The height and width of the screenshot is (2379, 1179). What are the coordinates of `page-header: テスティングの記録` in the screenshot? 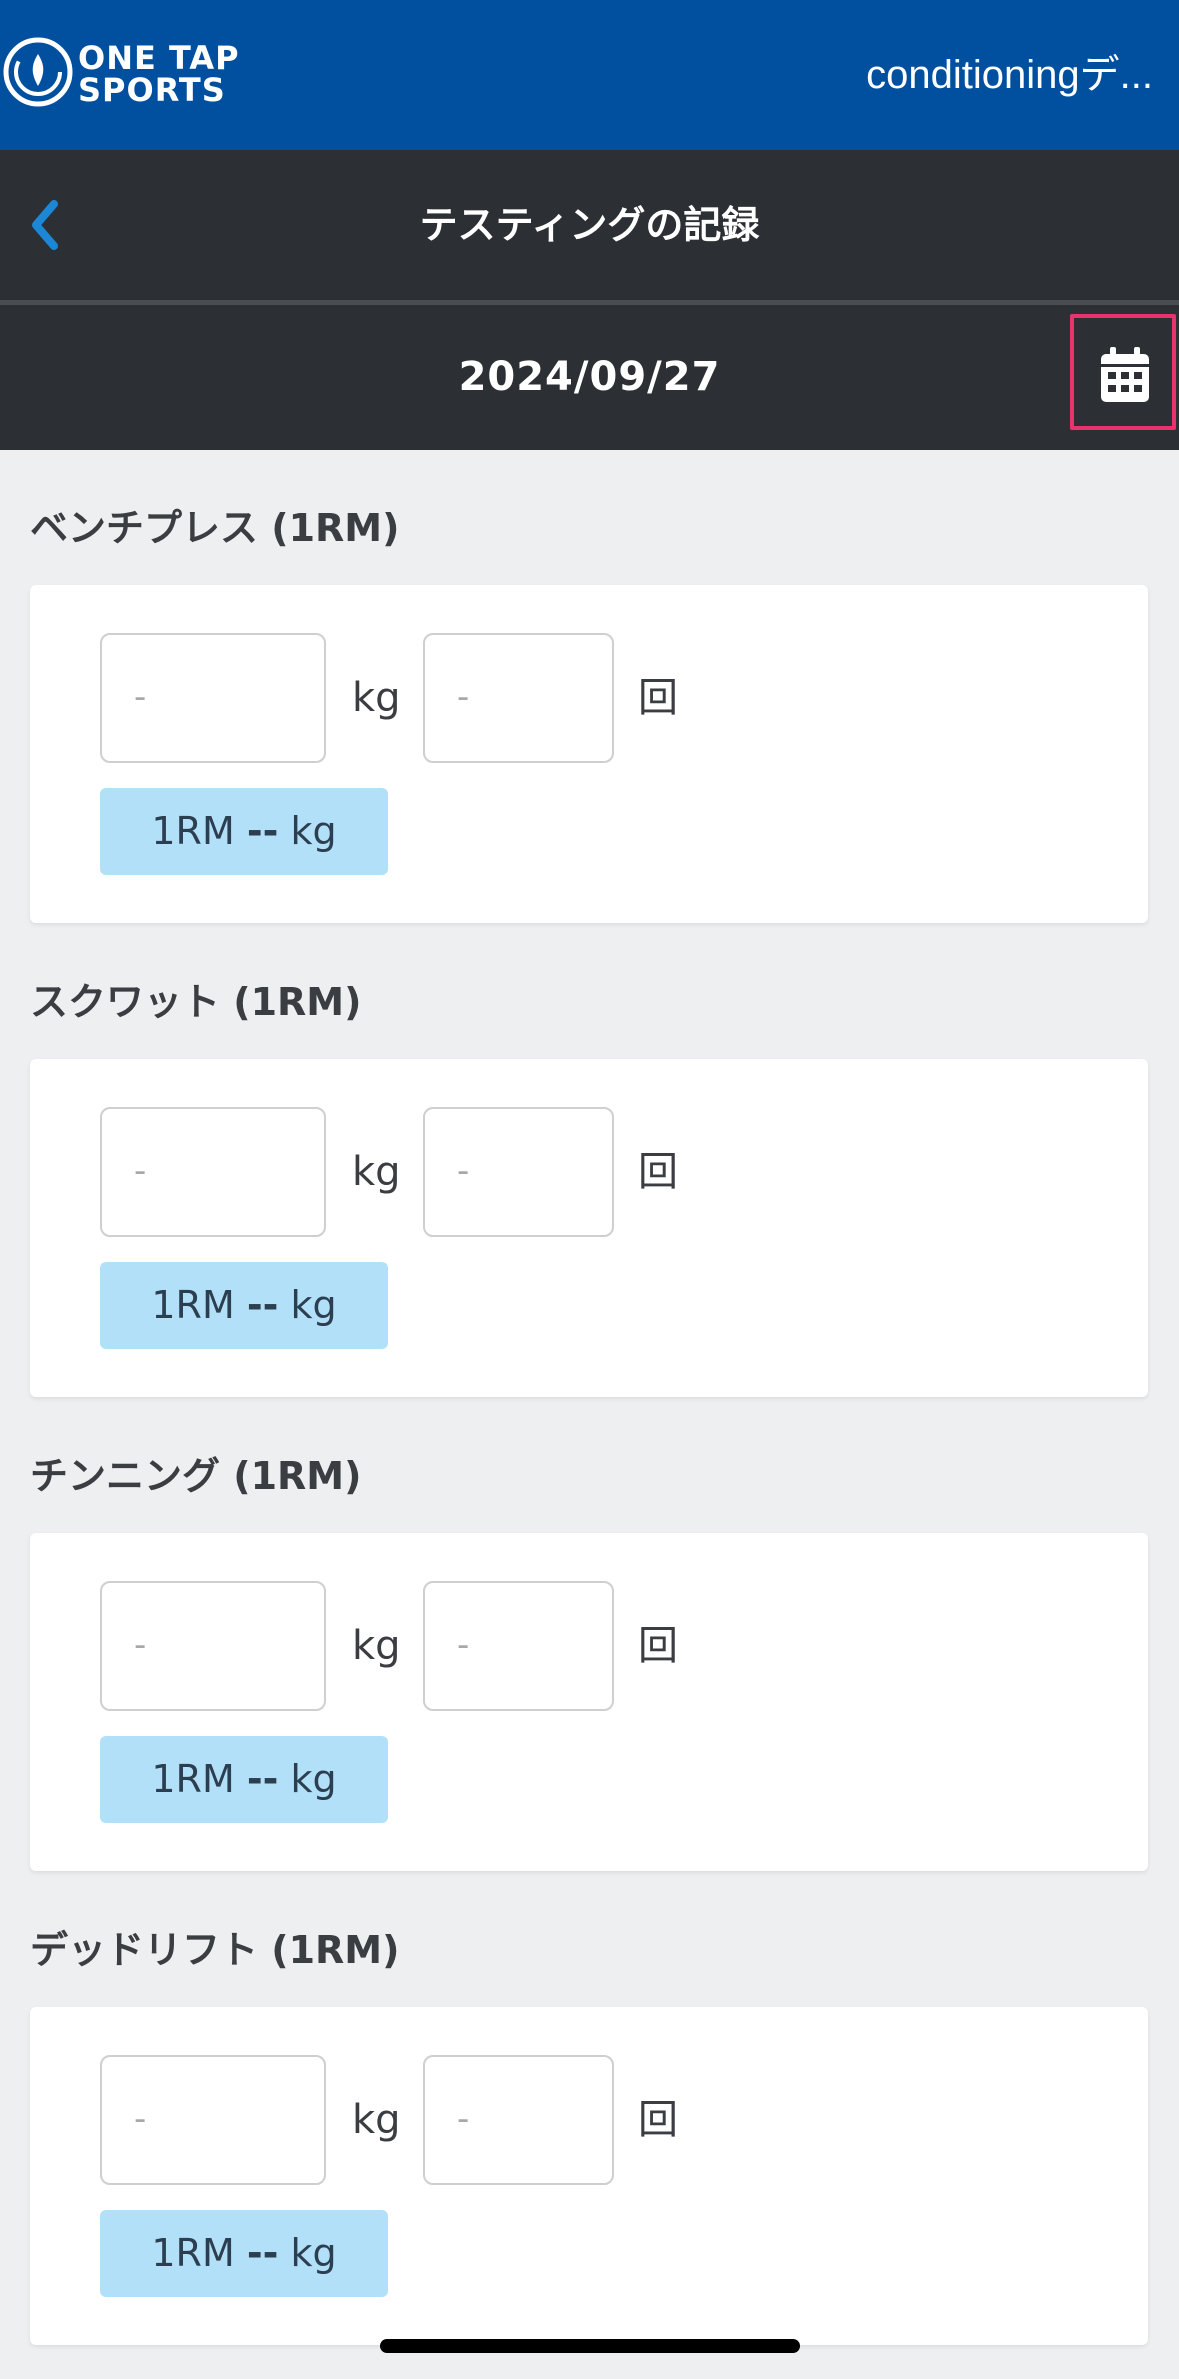 It's located at (589, 225).